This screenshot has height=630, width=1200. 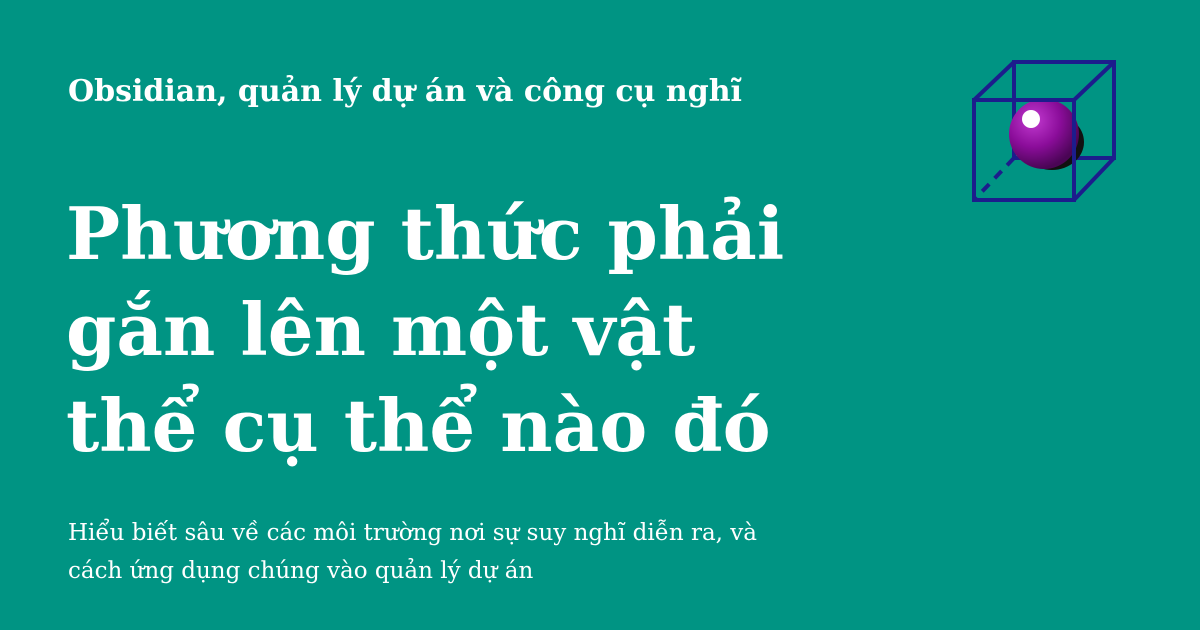 What do you see at coordinates (381, 329) in the screenshot?
I see `title-line-2: gắn lên một vật` at bounding box center [381, 329].